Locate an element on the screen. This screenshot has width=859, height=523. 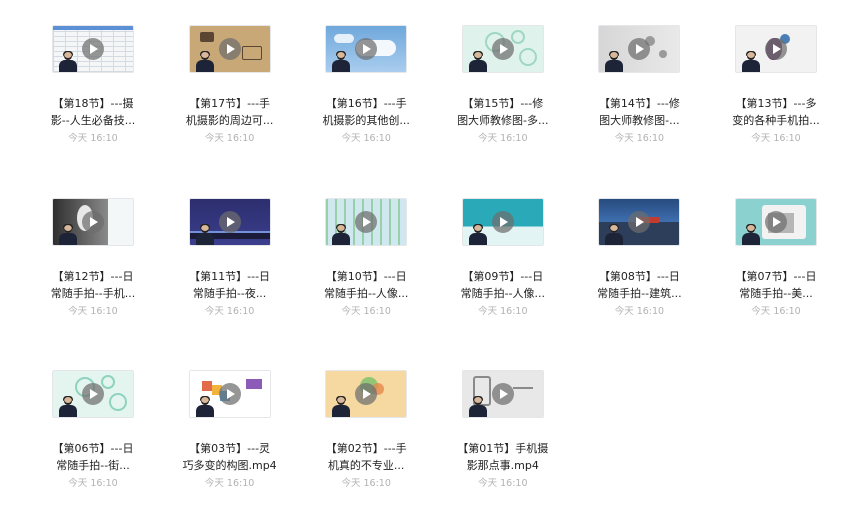
file-item: 【第03节】---灵 巧多变的构图.mp4 今天 16:10 is located at coordinates (230, 430).